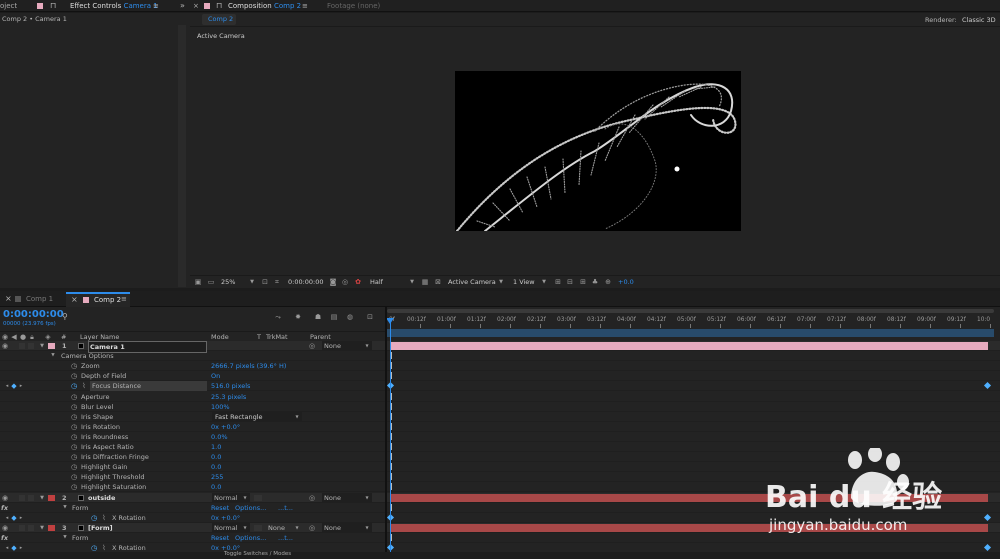 The image size is (1000, 559). What do you see at coordinates (608, 282) in the screenshot?
I see `exposure-icon: ⊕` at bounding box center [608, 282].